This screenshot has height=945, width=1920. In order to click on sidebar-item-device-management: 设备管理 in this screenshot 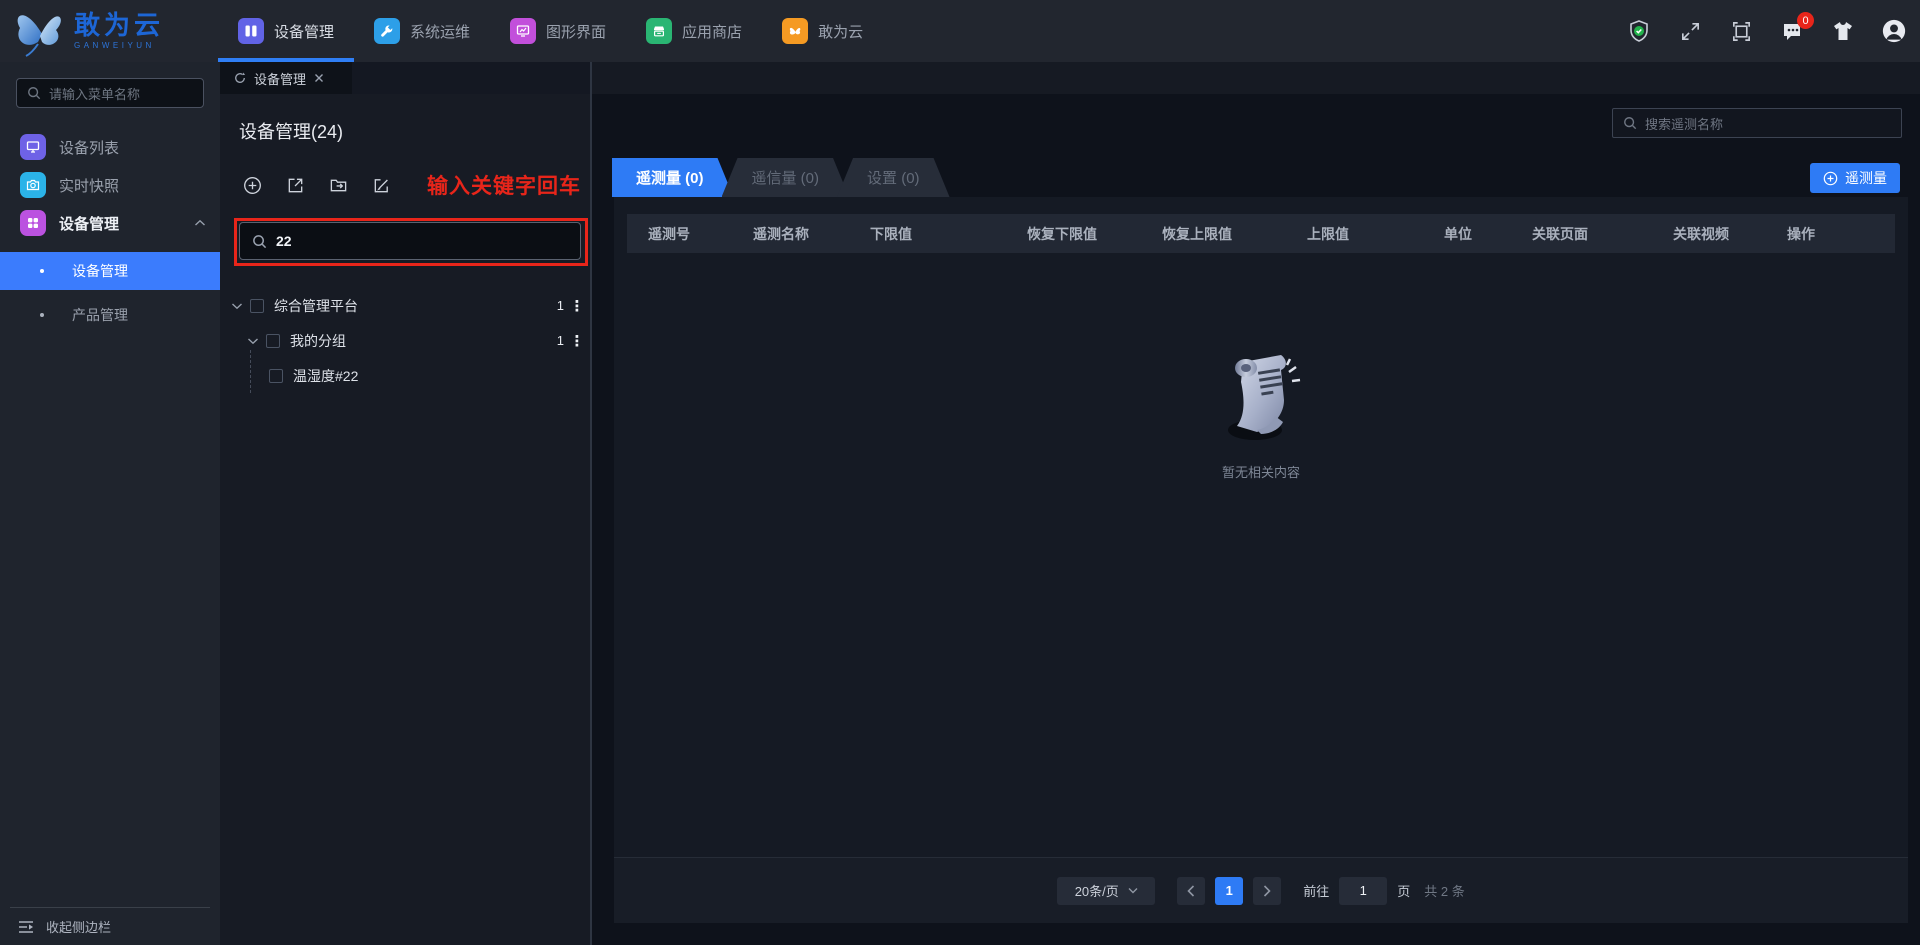, I will do `click(110, 223)`.